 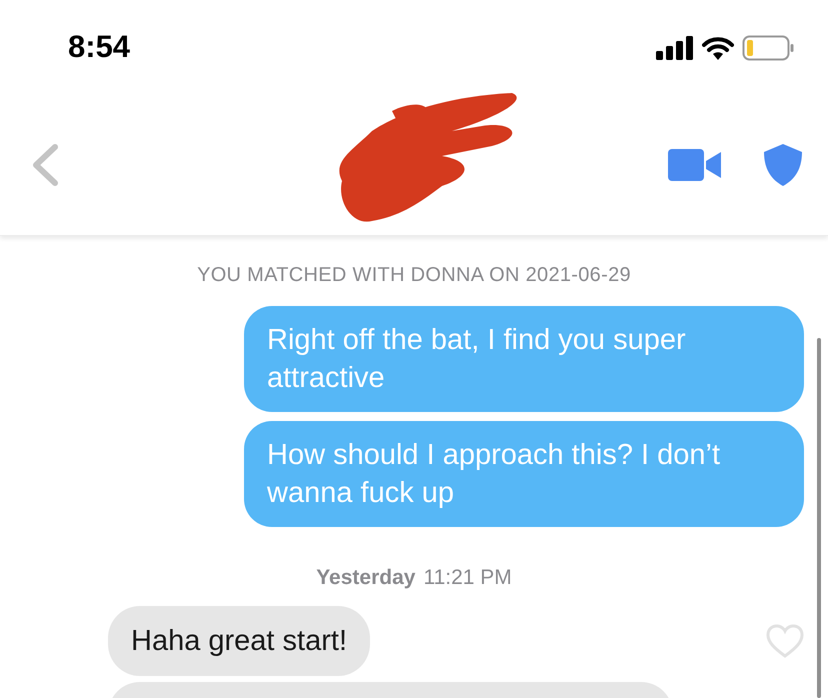 What do you see at coordinates (524, 474) in the screenshot?
I see `sent-message: How should I approach this? I don’t wanna fuck up` at bounding box center [524, 474].